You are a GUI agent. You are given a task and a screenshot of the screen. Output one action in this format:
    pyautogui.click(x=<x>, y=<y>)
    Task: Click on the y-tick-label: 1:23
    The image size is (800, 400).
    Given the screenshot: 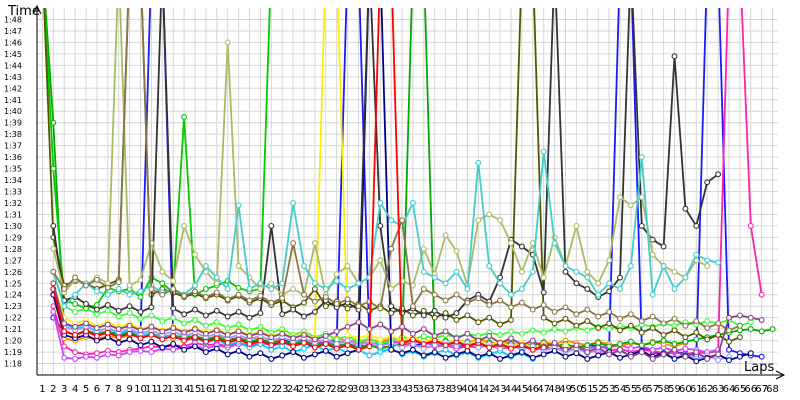 What is the action you would take?
    pyautogui.click(x=13, y=306)
    